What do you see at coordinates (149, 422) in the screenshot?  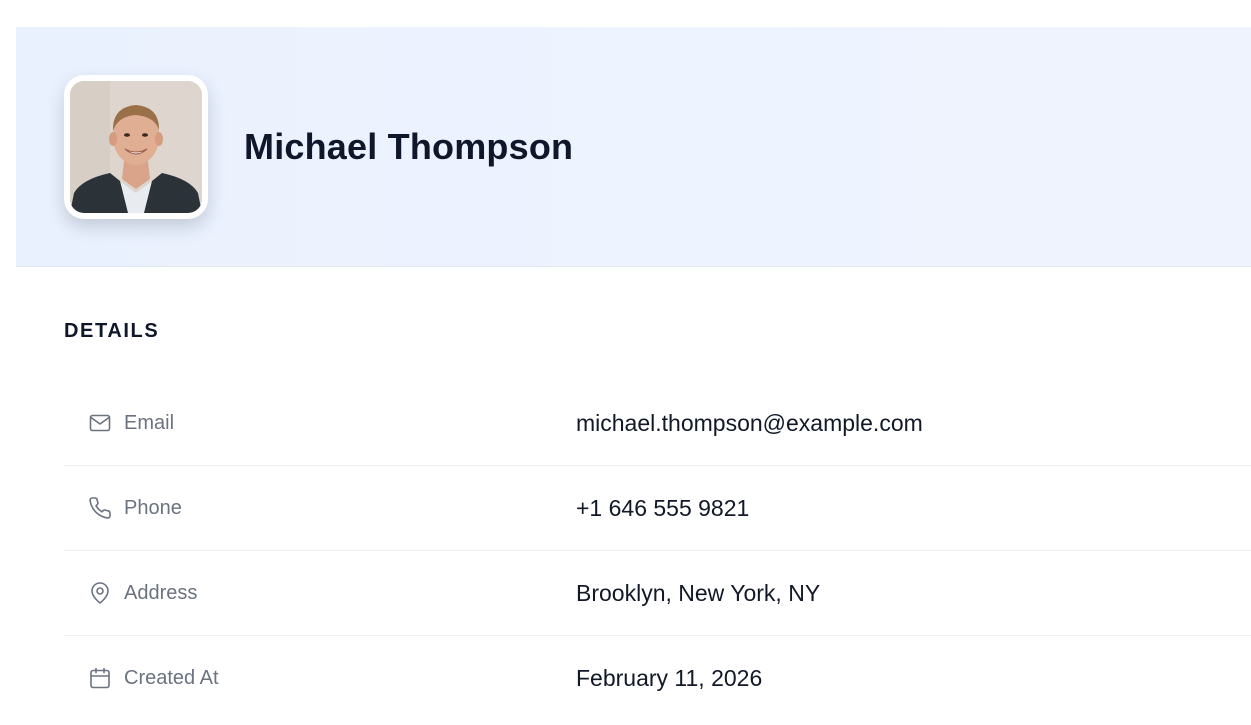 I see `detail-label-email: Email` at bounding box center [149, 422].